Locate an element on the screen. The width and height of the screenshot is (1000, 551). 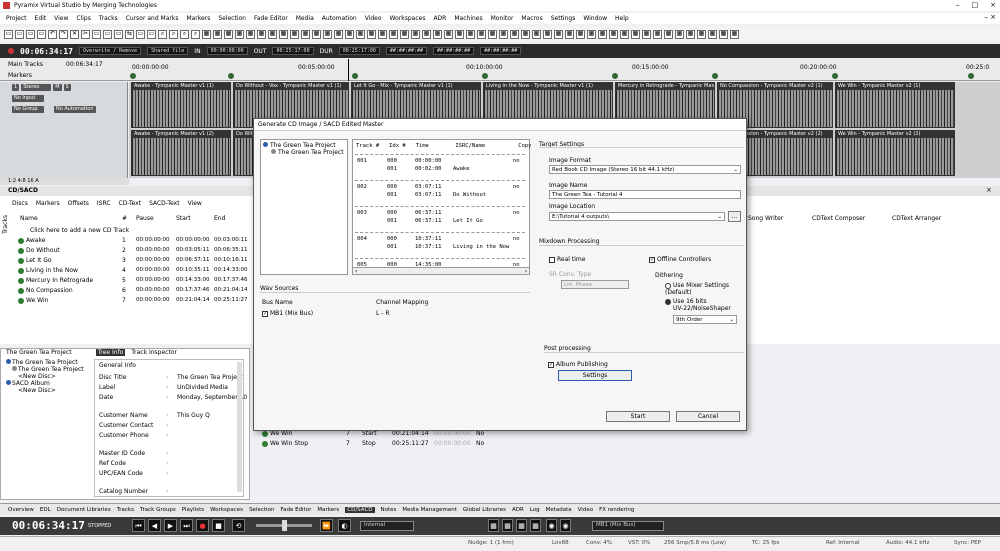
toolbar-icon: ✂ is located at coordinates (85, 34).